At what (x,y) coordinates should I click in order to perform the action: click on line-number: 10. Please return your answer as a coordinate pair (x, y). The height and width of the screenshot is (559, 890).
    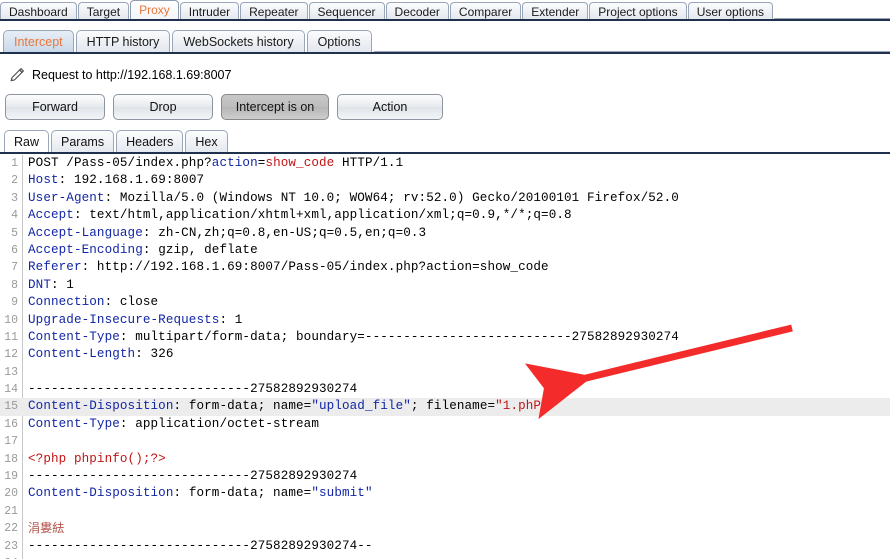
    Looking at the image, I should click on (11, 320).